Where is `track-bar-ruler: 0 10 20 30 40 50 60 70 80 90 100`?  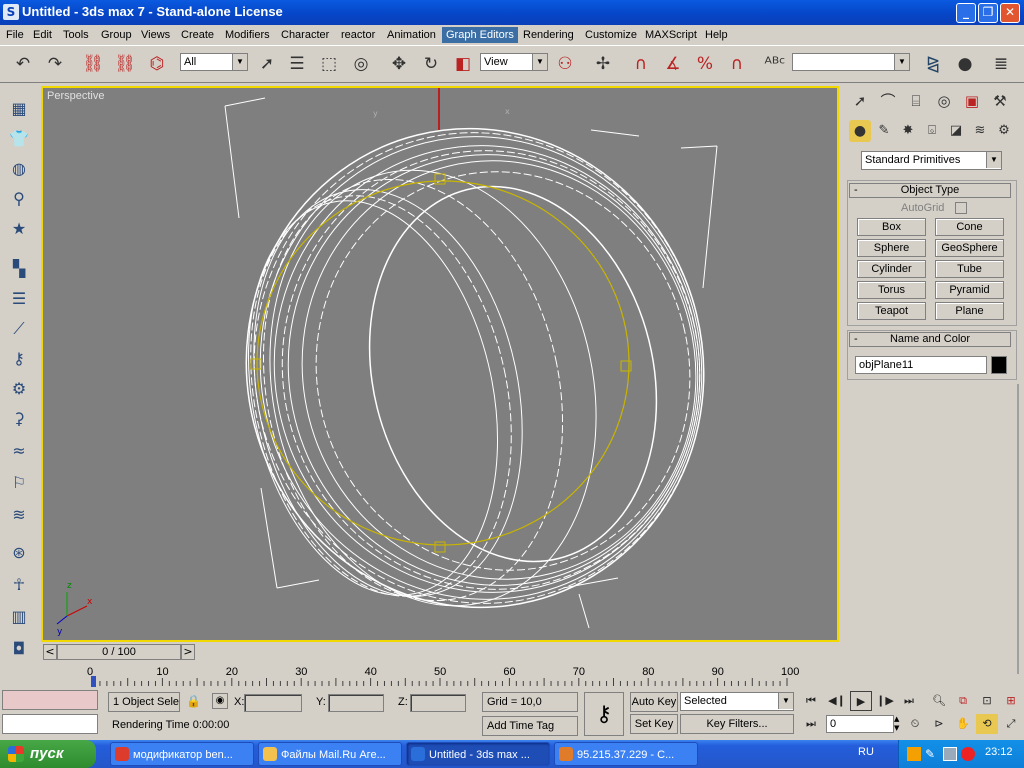
track-bar-ruler: 0 10 20 30 40 50 60 70 80 90 100 is located at coordinates (440, 675).